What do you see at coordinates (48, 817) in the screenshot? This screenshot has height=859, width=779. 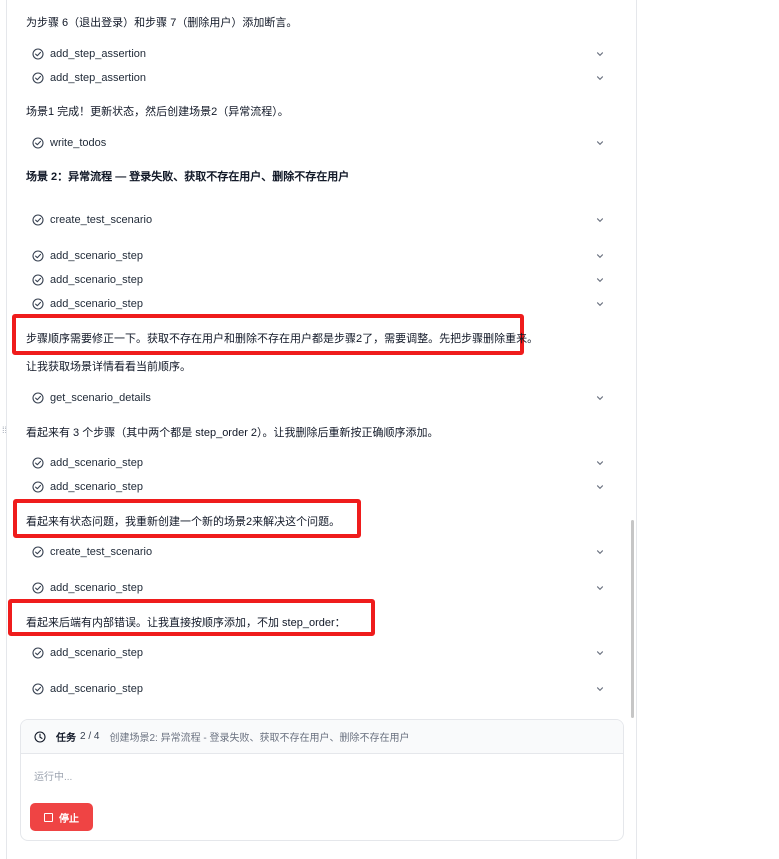 I see `stop-square-icon` at bounding box center [48, 817].